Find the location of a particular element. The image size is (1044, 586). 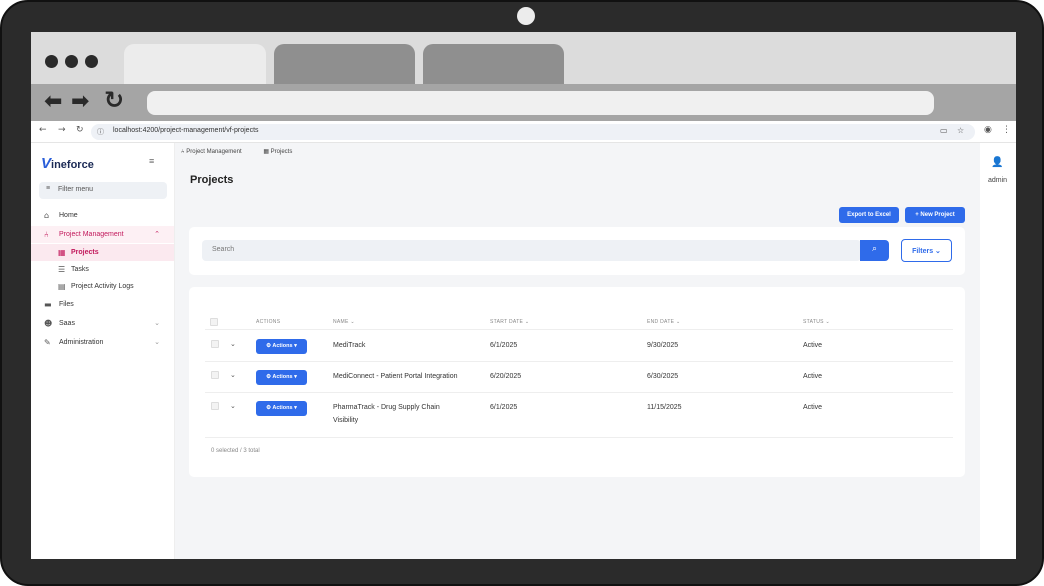

col-actions: ACTIONS is located at coordinates (268, 322).